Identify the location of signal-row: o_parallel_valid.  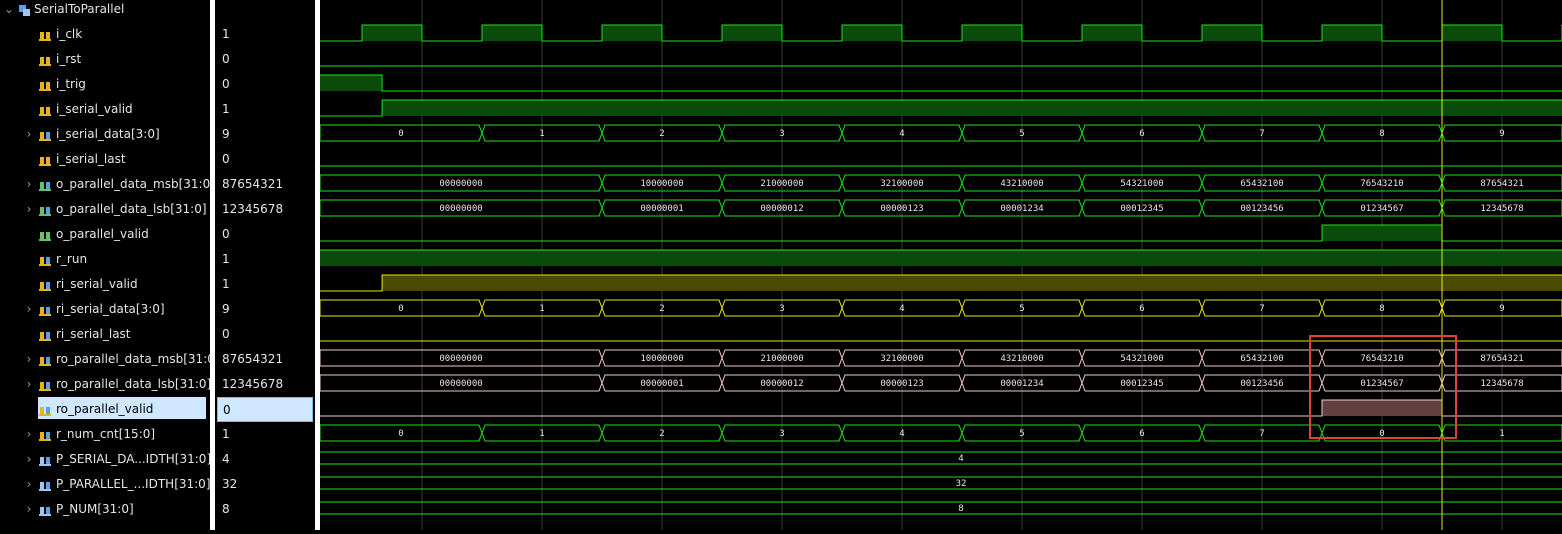
(105, 233).